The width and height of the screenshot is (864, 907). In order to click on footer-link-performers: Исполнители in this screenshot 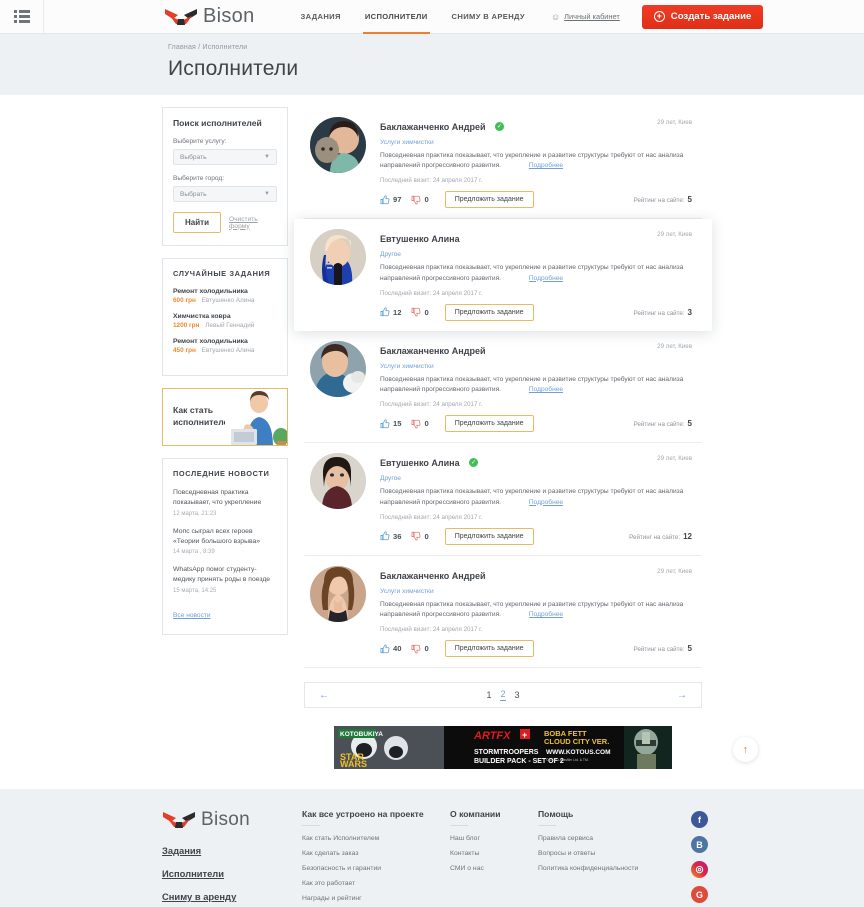, I will do `click(232, 873)`.